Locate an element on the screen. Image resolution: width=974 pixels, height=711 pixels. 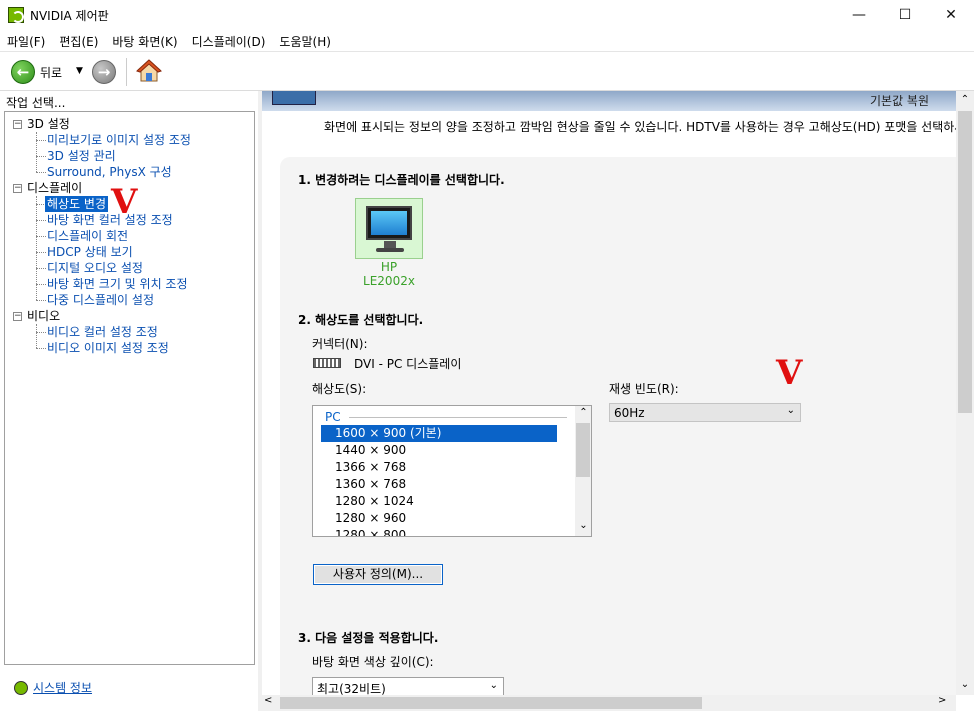
close-button: ✕ is located at coordinates (951, 15).